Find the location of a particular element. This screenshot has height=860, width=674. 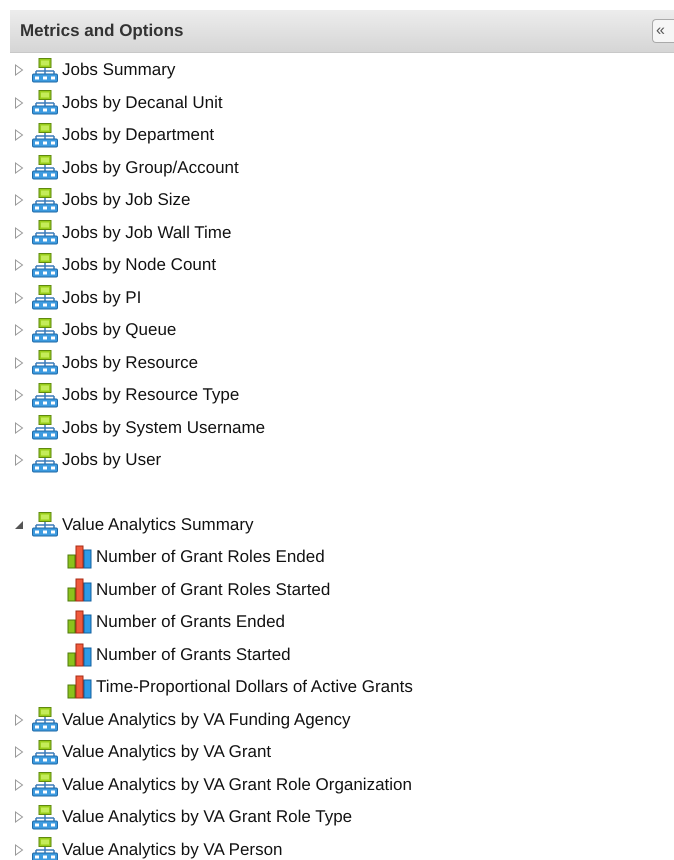

tree-item: Jobs by Job Wall Time is located at coordinates (147, 232).